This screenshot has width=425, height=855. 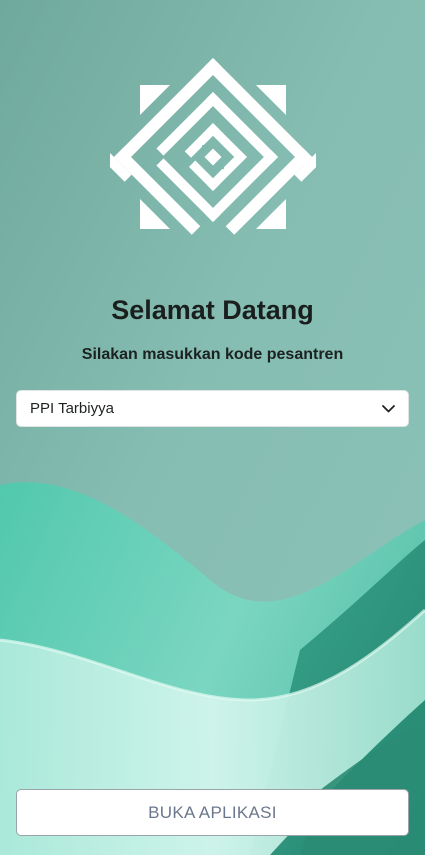 I want to click on welcome-subtitle: Silakan masukkan kode pesantren, so click(x=212, y=354).